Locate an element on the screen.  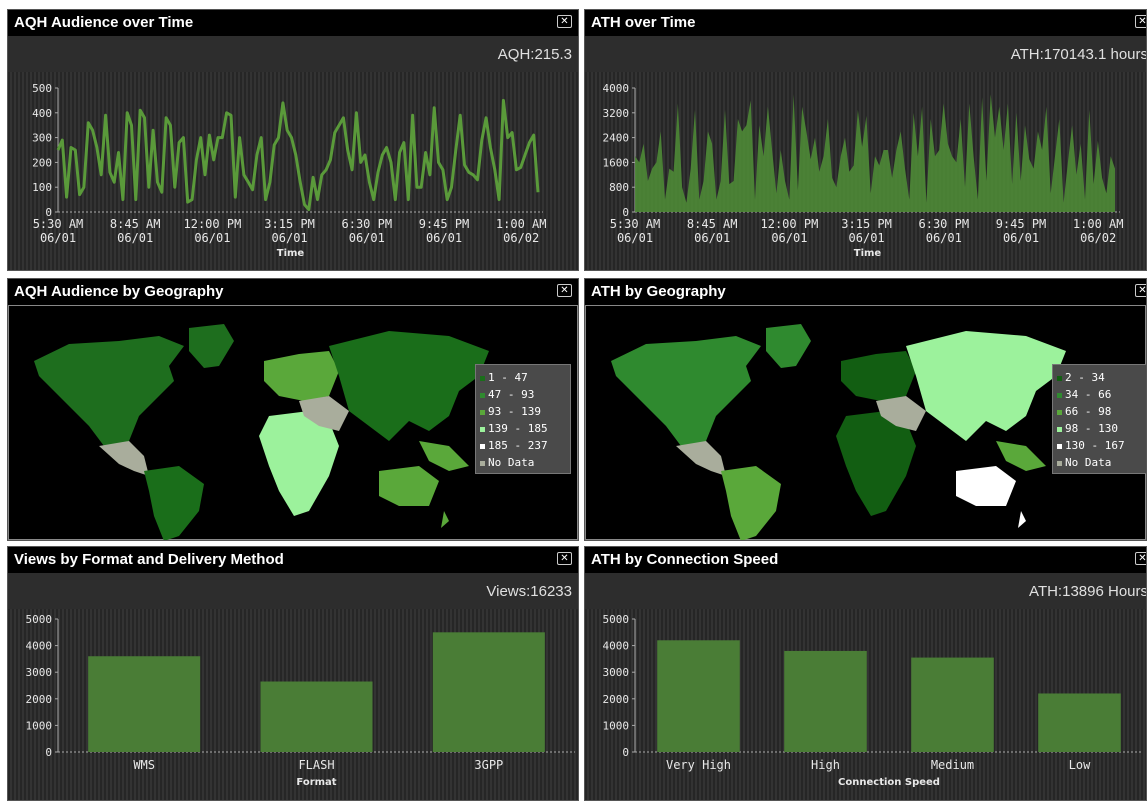
views-format-chart-area: 0 1000 2000 3000 4000 5000 WMS FLASH 3GPP Format is located at coordinates (293, 704).